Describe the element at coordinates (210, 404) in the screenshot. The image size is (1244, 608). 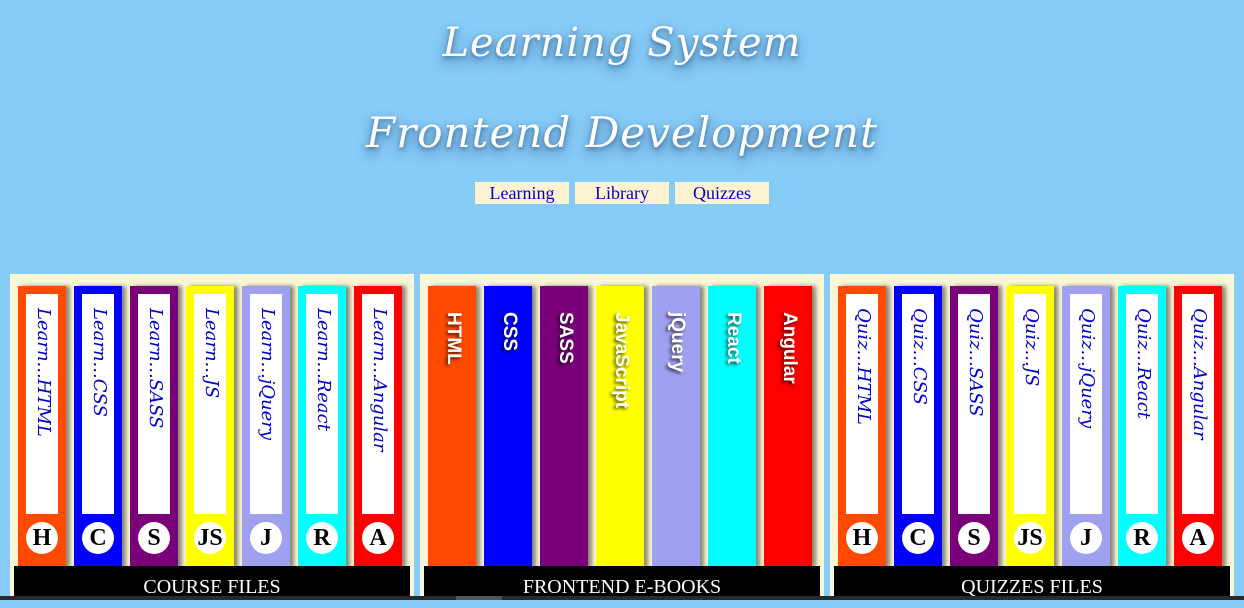
I see `book-label-card: Learn...JS` at that location.